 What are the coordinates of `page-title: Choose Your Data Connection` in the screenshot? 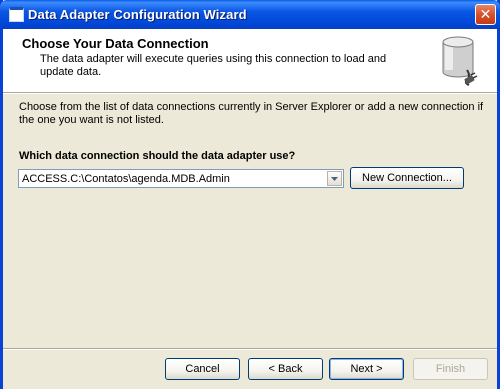 It's located at (115, 43).